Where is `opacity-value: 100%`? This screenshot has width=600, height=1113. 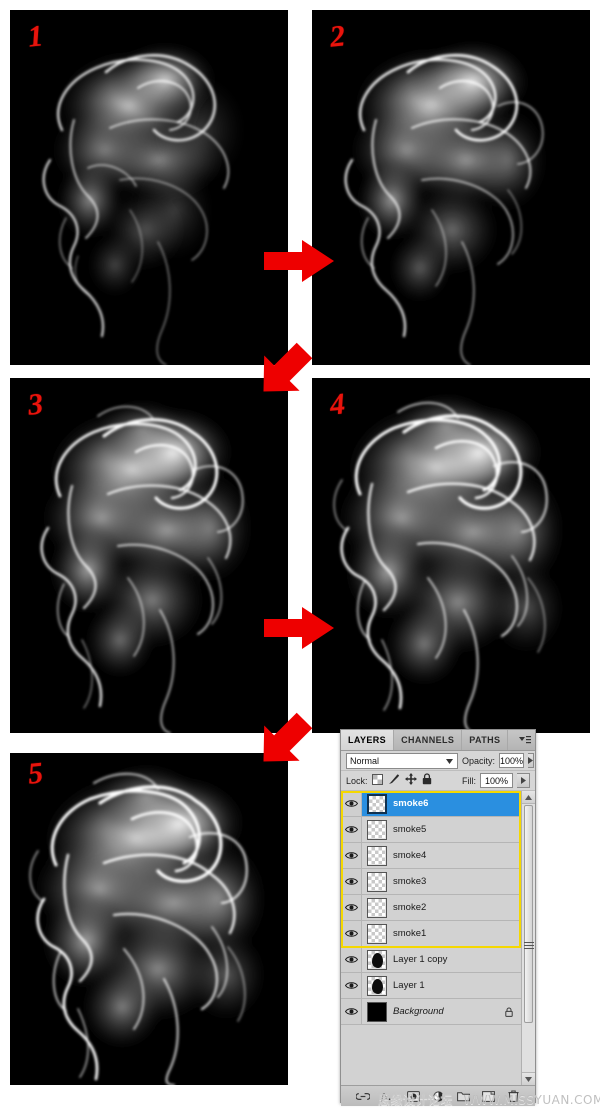
opacity-value: 100% is located at coordinates (512, 760).